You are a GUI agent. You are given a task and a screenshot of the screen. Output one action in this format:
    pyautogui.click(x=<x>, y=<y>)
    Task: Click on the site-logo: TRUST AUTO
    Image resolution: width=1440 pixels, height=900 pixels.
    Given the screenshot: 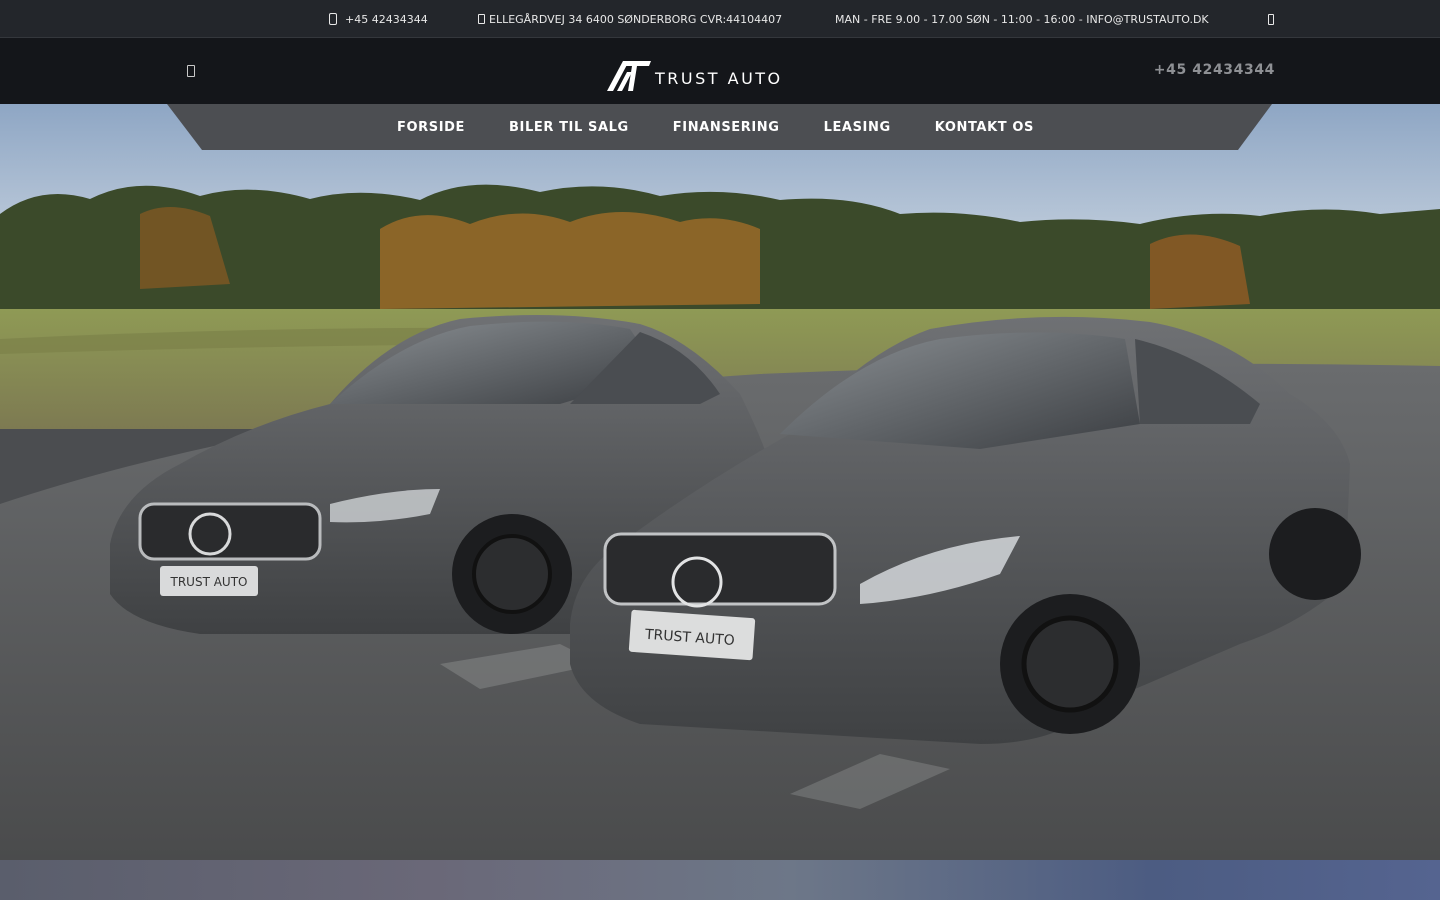 What is the action you would take?
    pyautogui.click(x=694, y=75)
    